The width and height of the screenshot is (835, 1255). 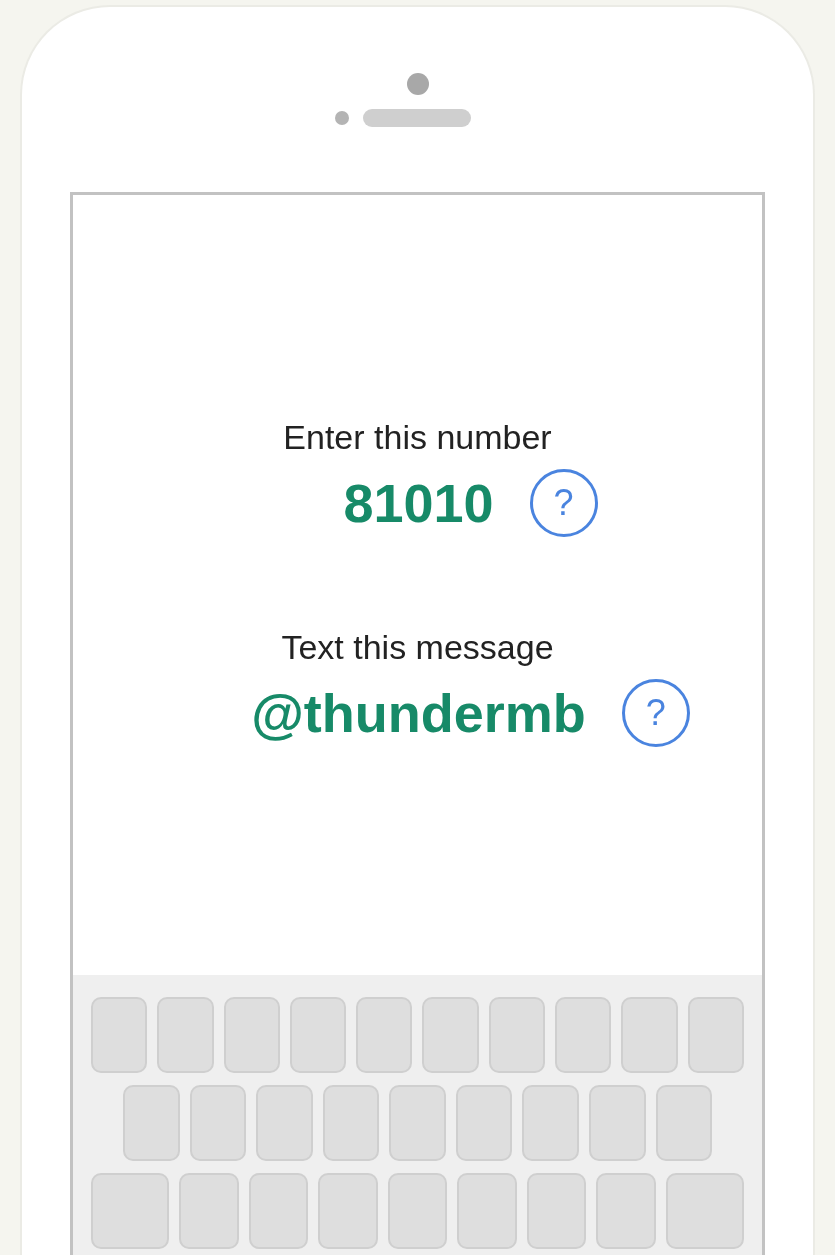 I want to click on speaker-icon, so click(x=416, y=118).